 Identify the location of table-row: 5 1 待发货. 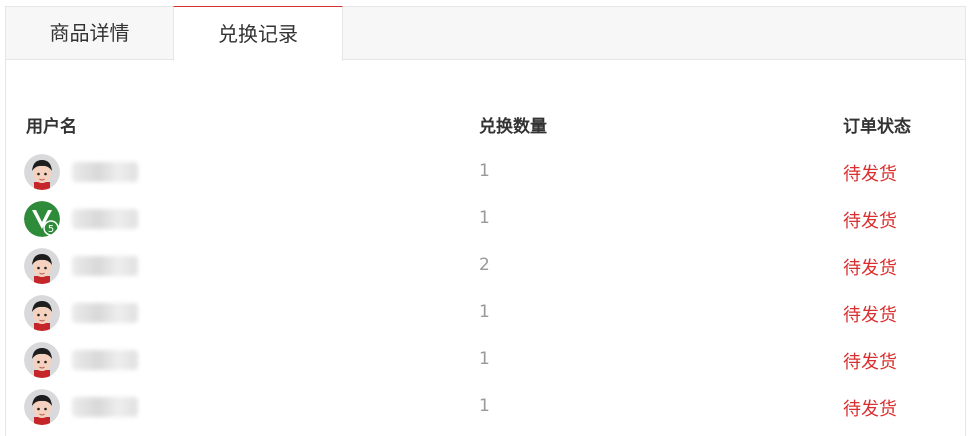
(485, 219).